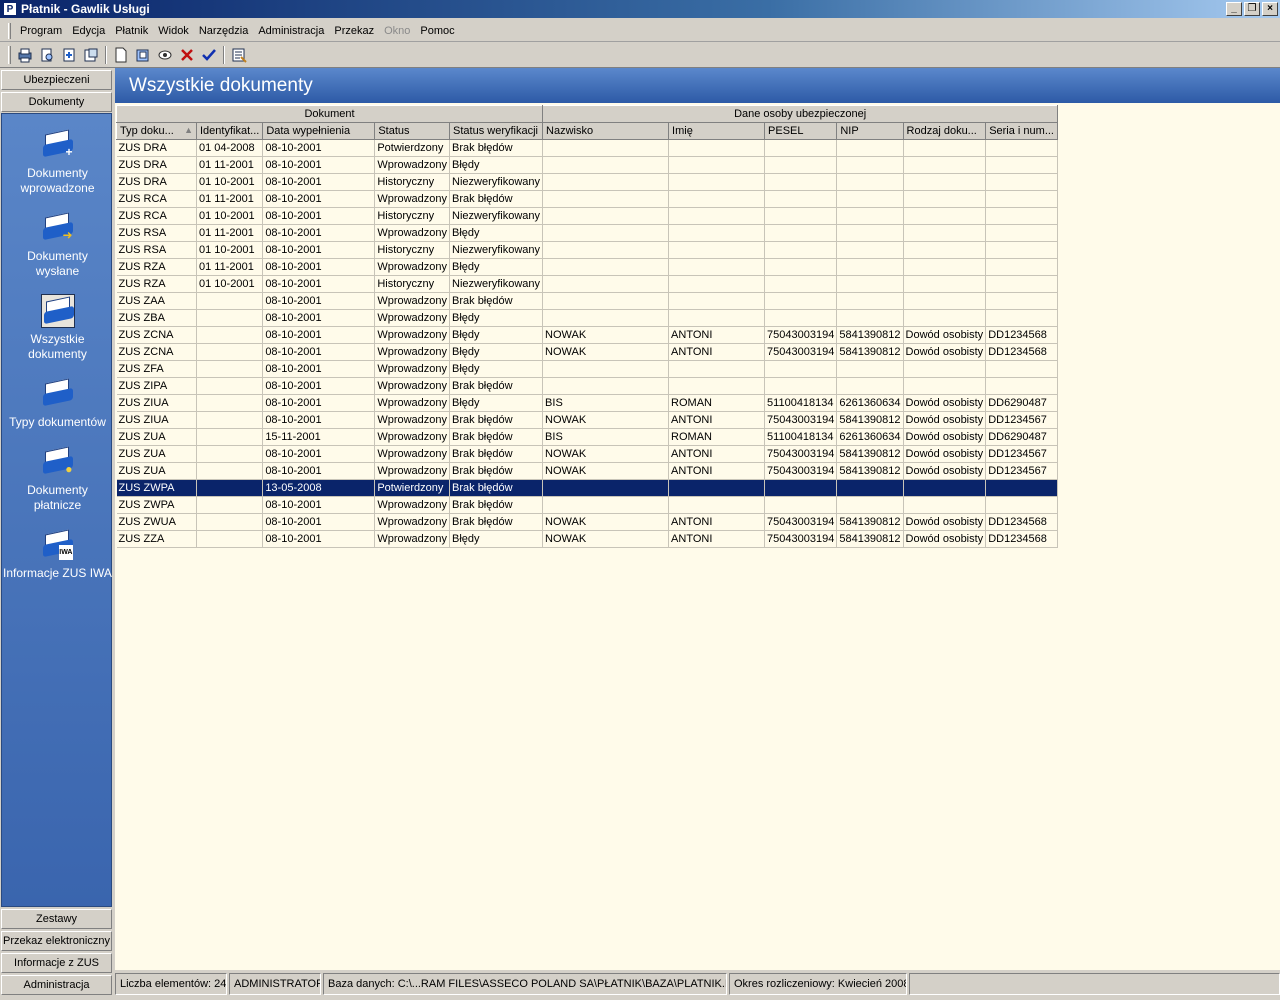  Describe the element at coordinates (47, 55) in the screenshot. I see `print-preview-icon` at that location.